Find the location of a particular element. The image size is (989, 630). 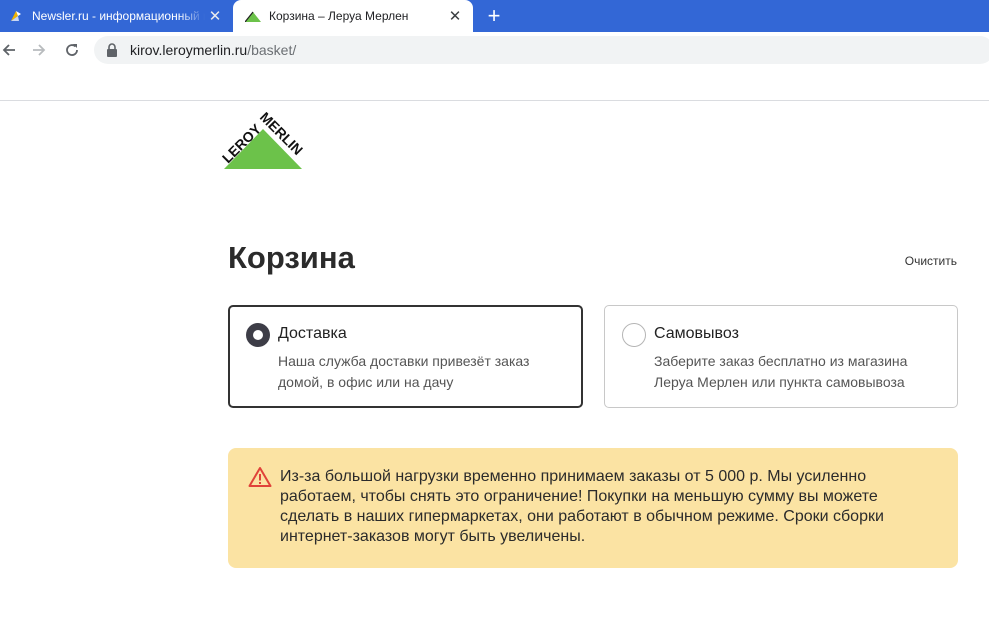

pickup-radio is located at coordinates (634, 335).